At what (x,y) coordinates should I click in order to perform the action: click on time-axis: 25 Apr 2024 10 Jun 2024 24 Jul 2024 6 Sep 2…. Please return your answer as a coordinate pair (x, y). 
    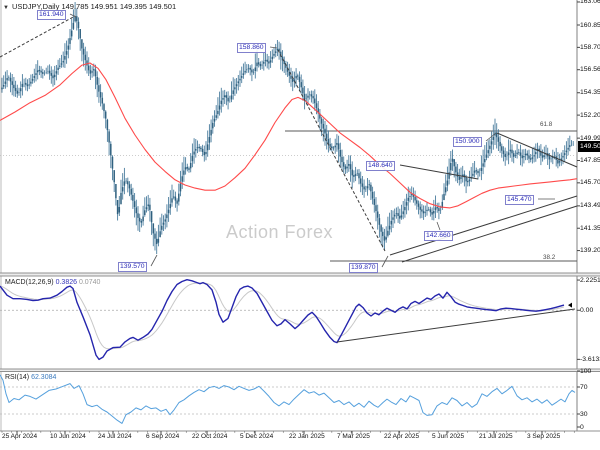
    Looking at the image, I should click on (300, 441).